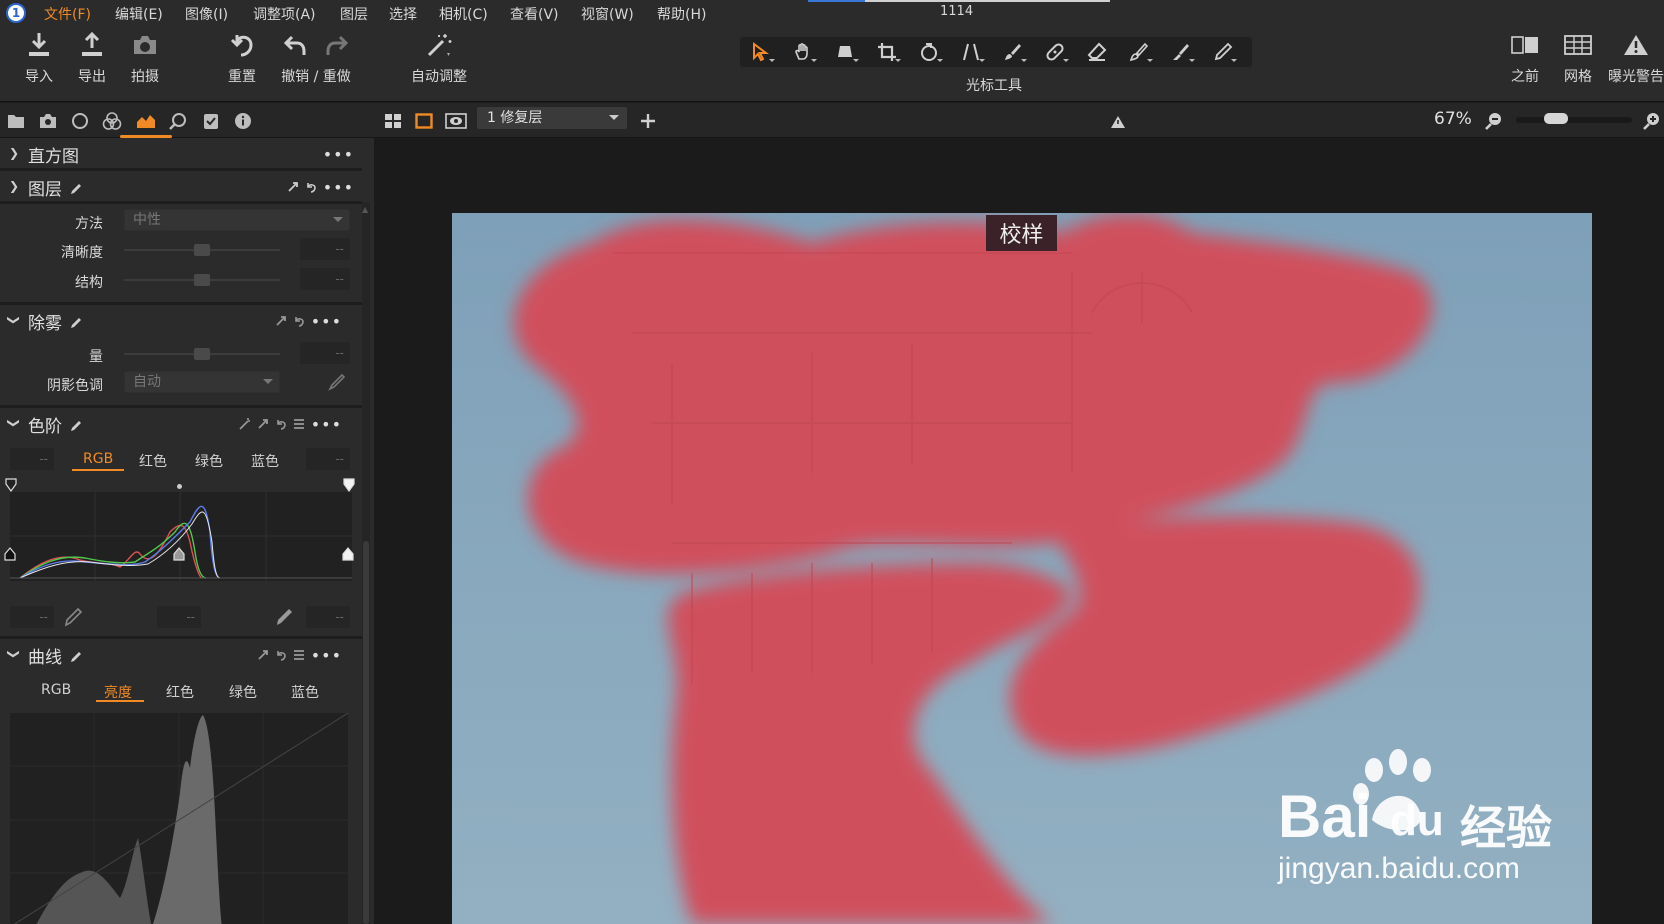  I want to click on app-logo: 1, so click(16, 13).